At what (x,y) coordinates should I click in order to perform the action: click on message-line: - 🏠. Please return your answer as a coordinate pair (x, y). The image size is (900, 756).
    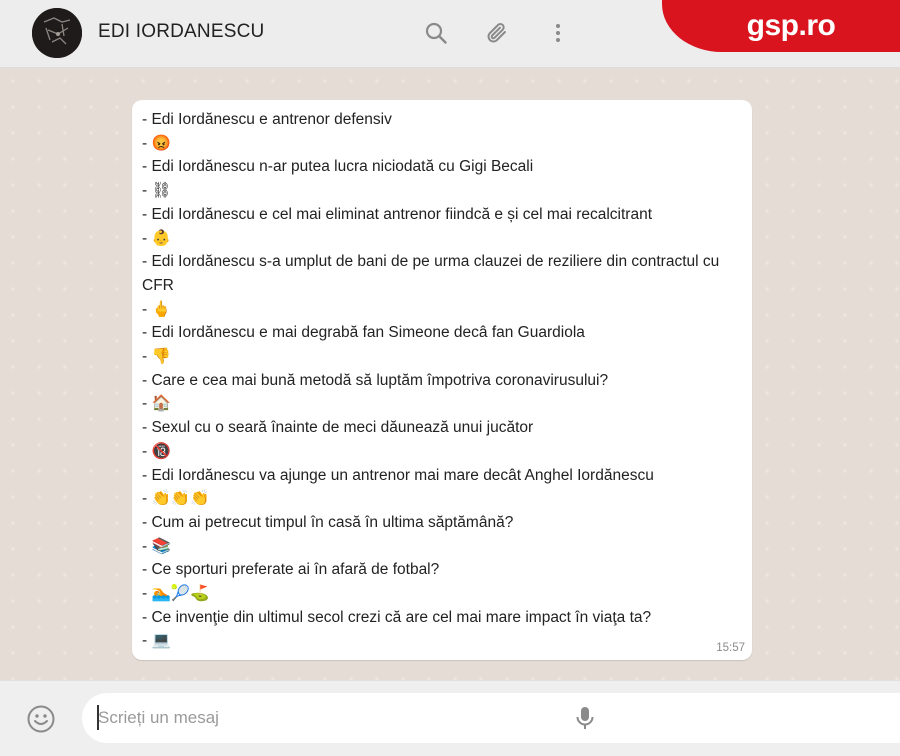
    Looking at the image, I should click on (156, 404).